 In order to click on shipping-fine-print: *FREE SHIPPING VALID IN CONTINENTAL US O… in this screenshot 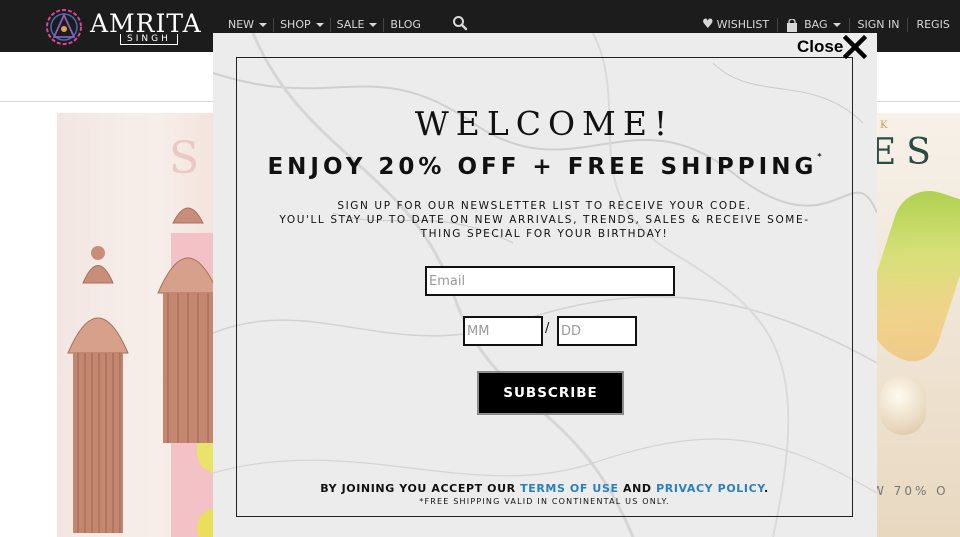, I will do `click(544, 501)`.